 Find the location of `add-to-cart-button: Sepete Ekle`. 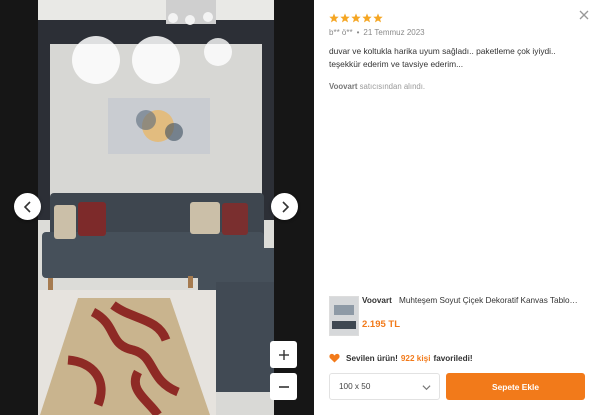

add-to-cart-button: Sepete Ekle is located at coordinates (515, 386).